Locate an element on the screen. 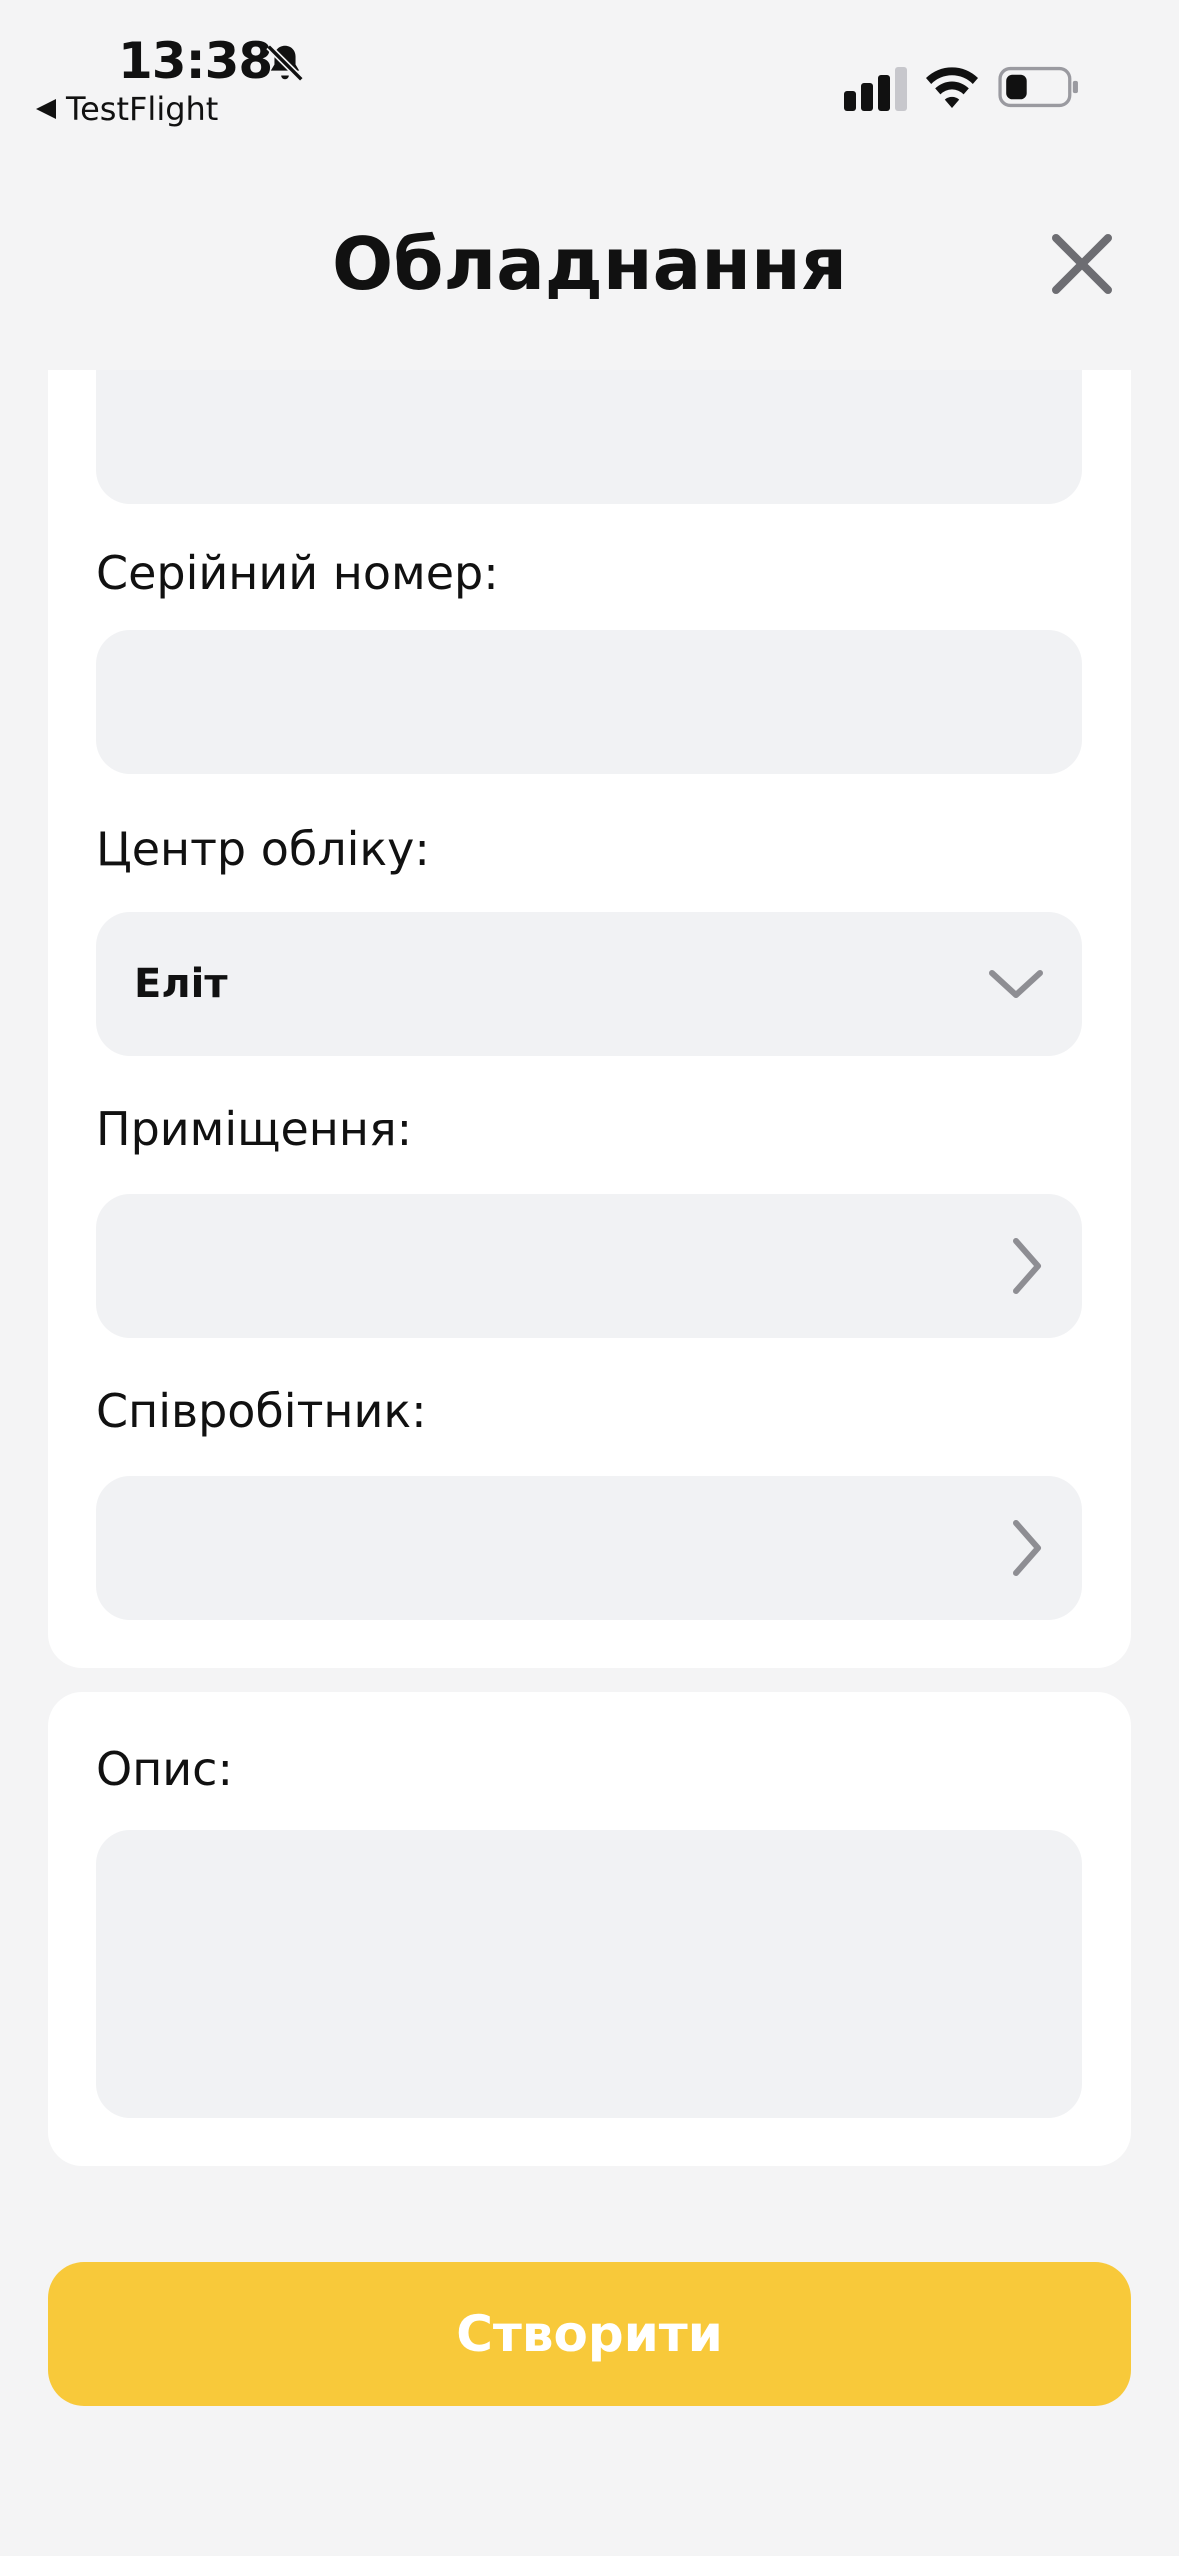 This screenshot has width=1179, height=2556. chevron-down-icon is located at coordinates (1016, 984).